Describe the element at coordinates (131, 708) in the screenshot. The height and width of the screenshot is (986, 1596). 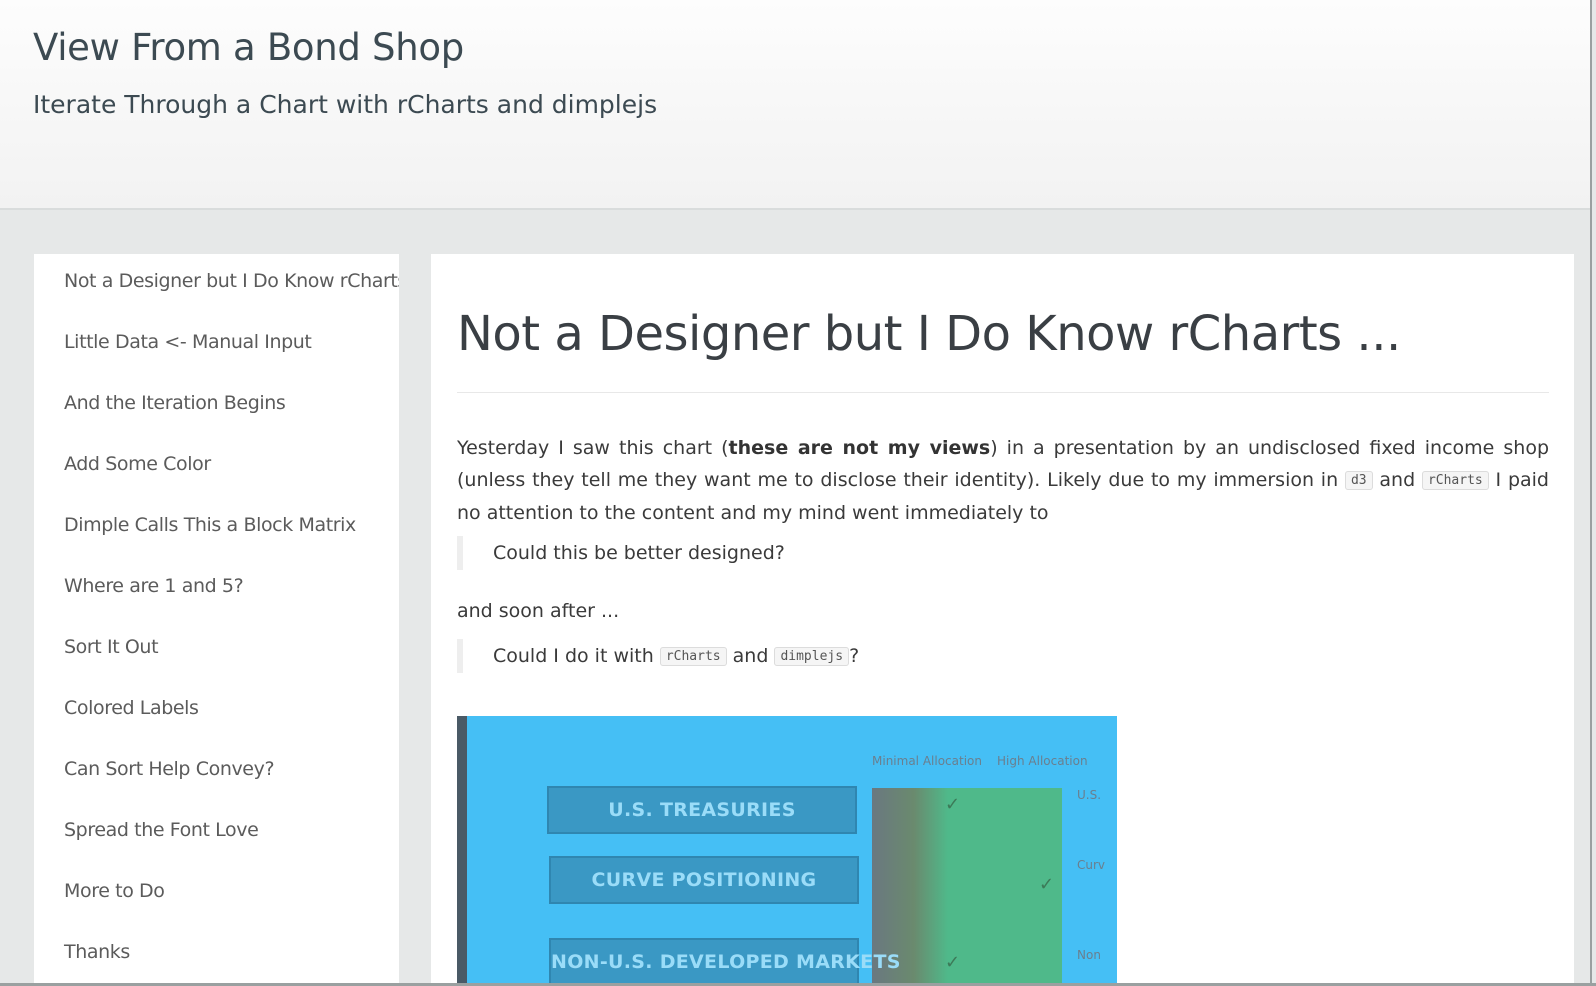
I see `toc-item-colored-labels: Colored Labels` at that location.